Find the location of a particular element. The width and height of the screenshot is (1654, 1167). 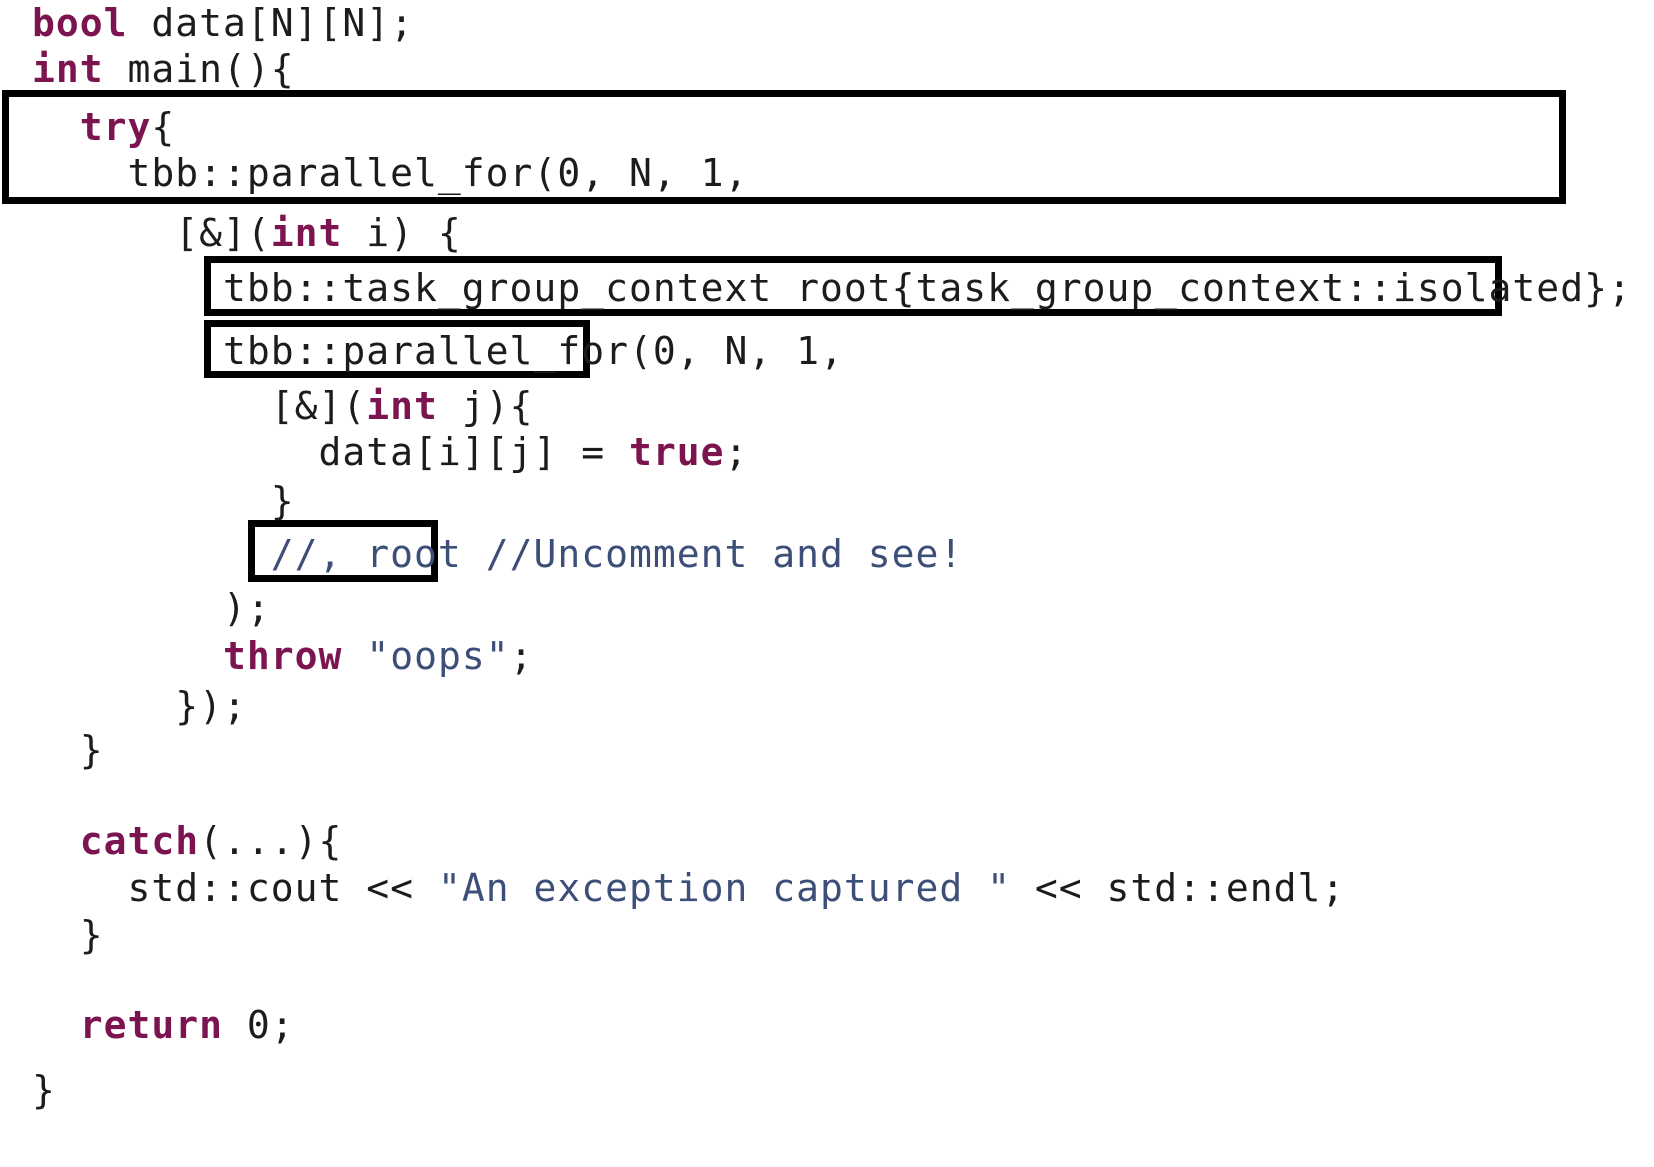

code-token: { is located at coordinates (163, 127).